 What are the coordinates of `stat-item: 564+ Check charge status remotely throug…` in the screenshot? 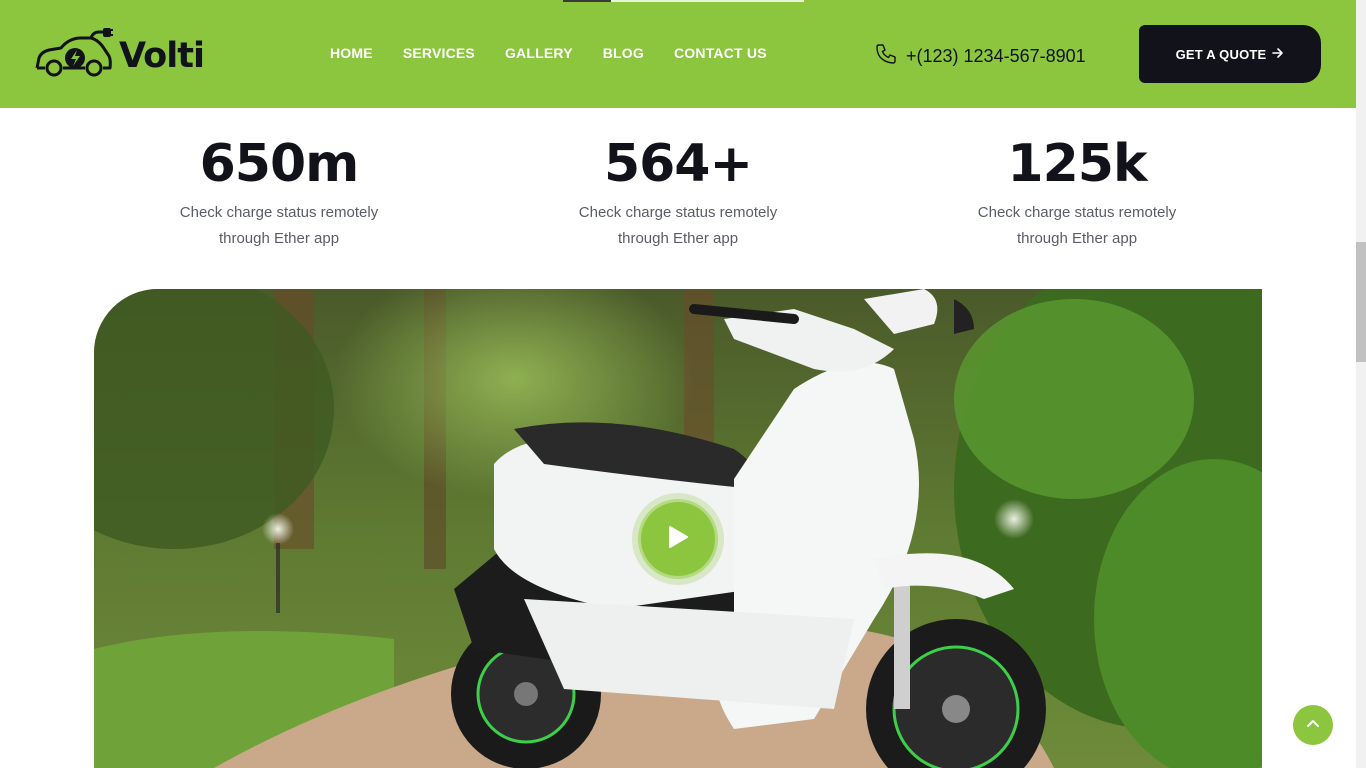 It's located at (678, 193).